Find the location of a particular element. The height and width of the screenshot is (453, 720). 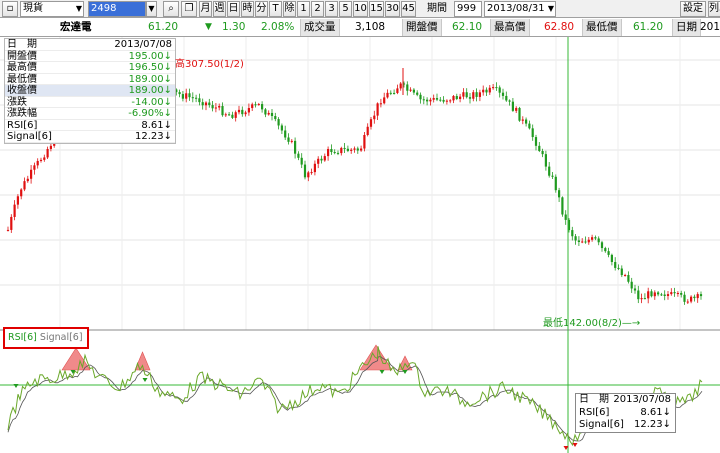

period-button-月: 月 is located at coordinates (205, 9).